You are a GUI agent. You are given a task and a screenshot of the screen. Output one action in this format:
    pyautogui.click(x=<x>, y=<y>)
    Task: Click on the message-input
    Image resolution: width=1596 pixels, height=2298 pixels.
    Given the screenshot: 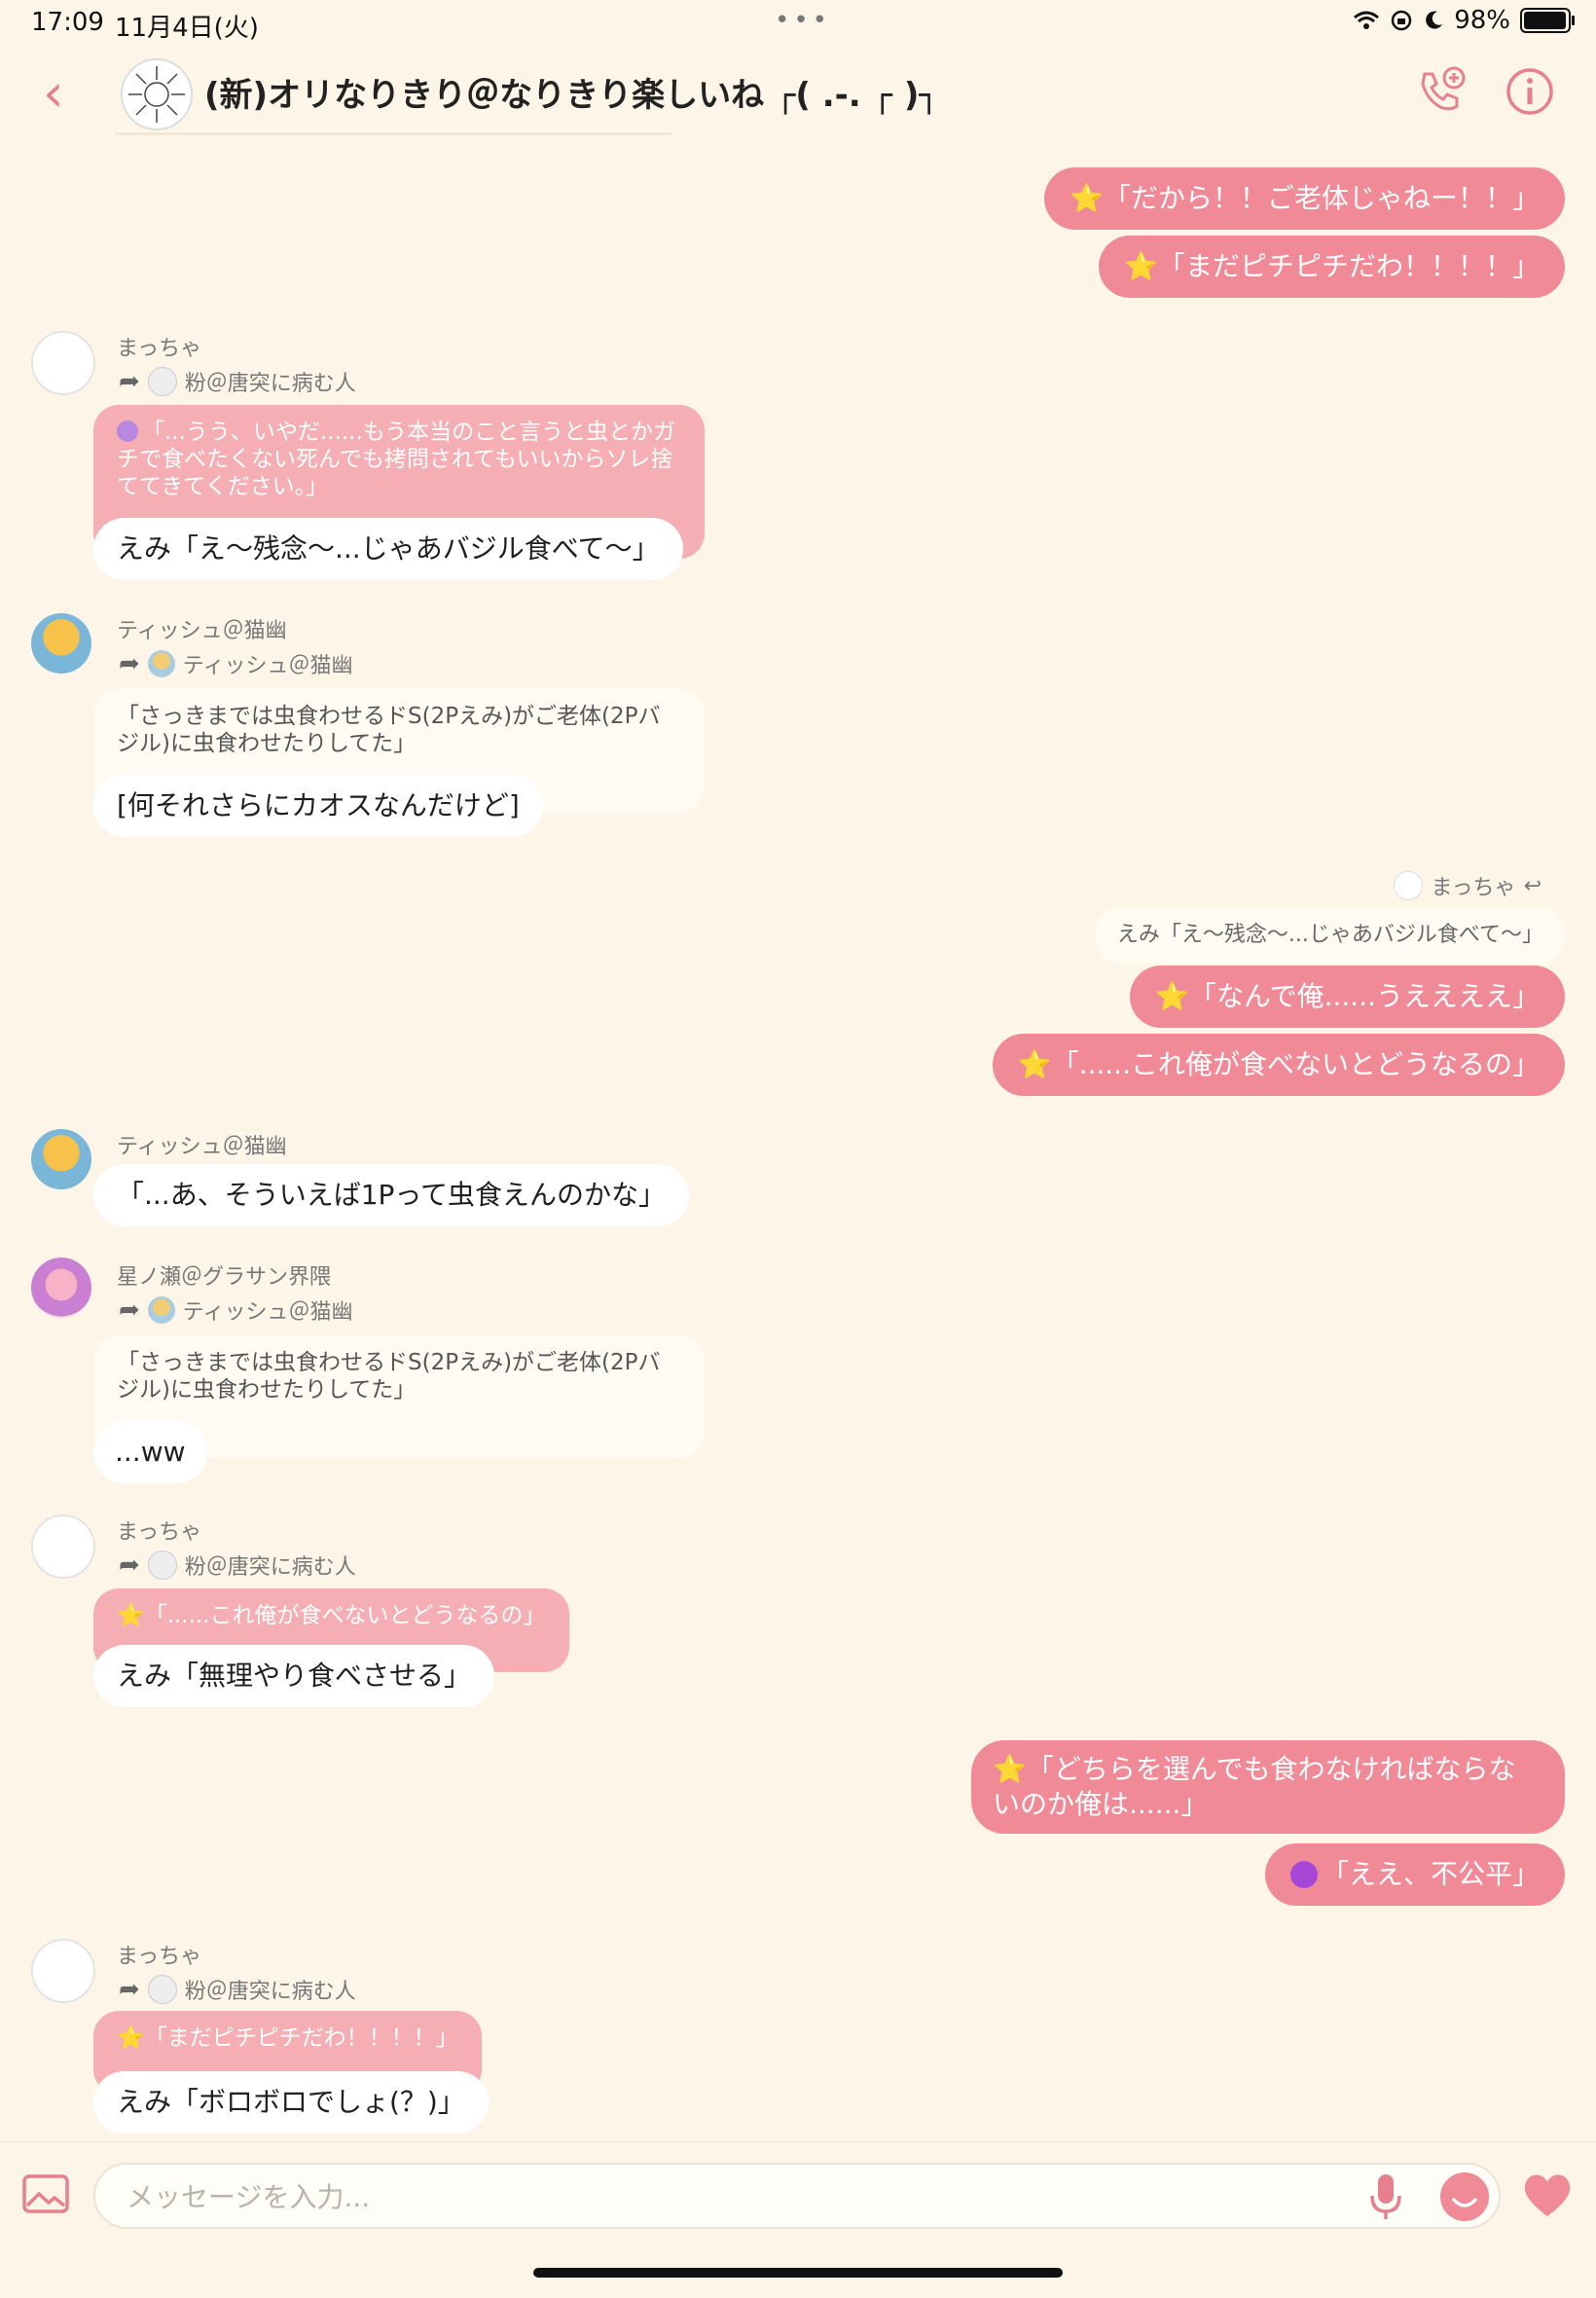 What is the action you would take?
    pyautogui.click(x=740, y=2196)
    